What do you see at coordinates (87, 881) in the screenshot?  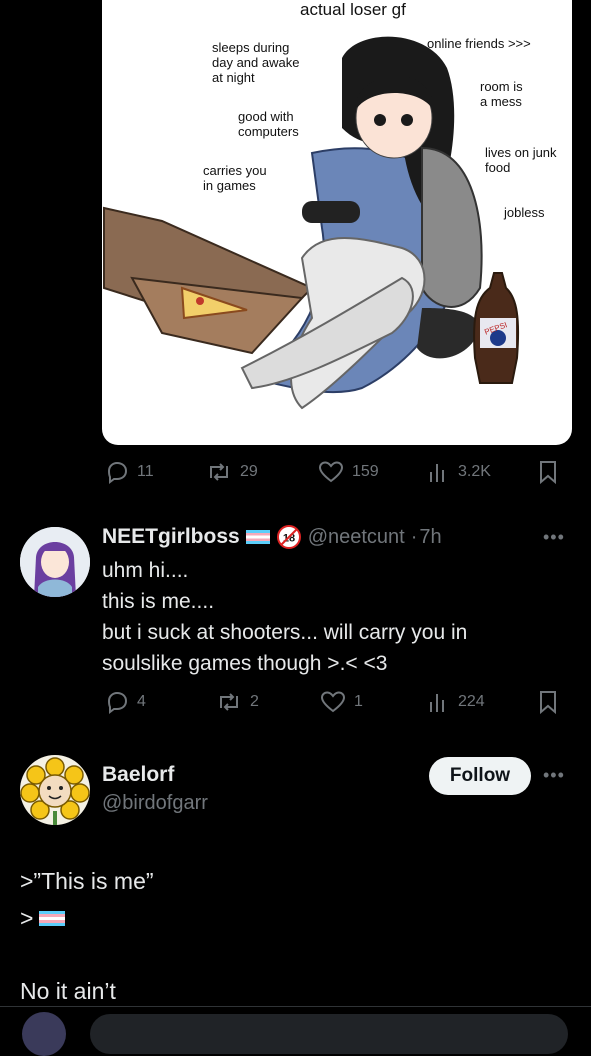 I see `reply2-quote: >”This is me”` at bounding box center [87, 881].